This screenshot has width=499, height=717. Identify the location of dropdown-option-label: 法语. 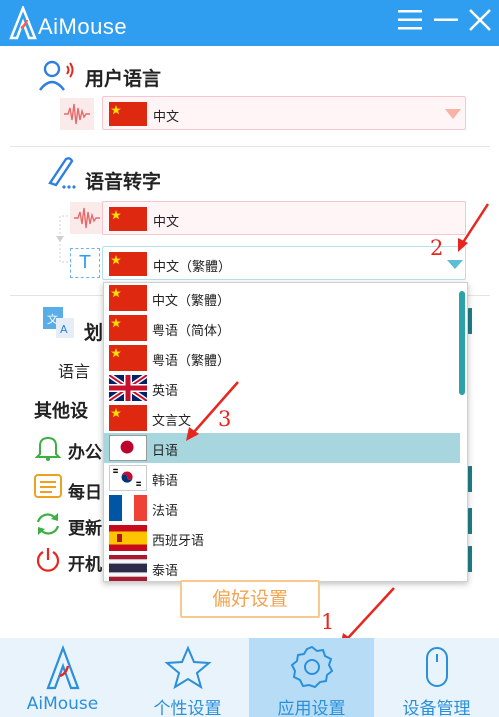
(165, 511).